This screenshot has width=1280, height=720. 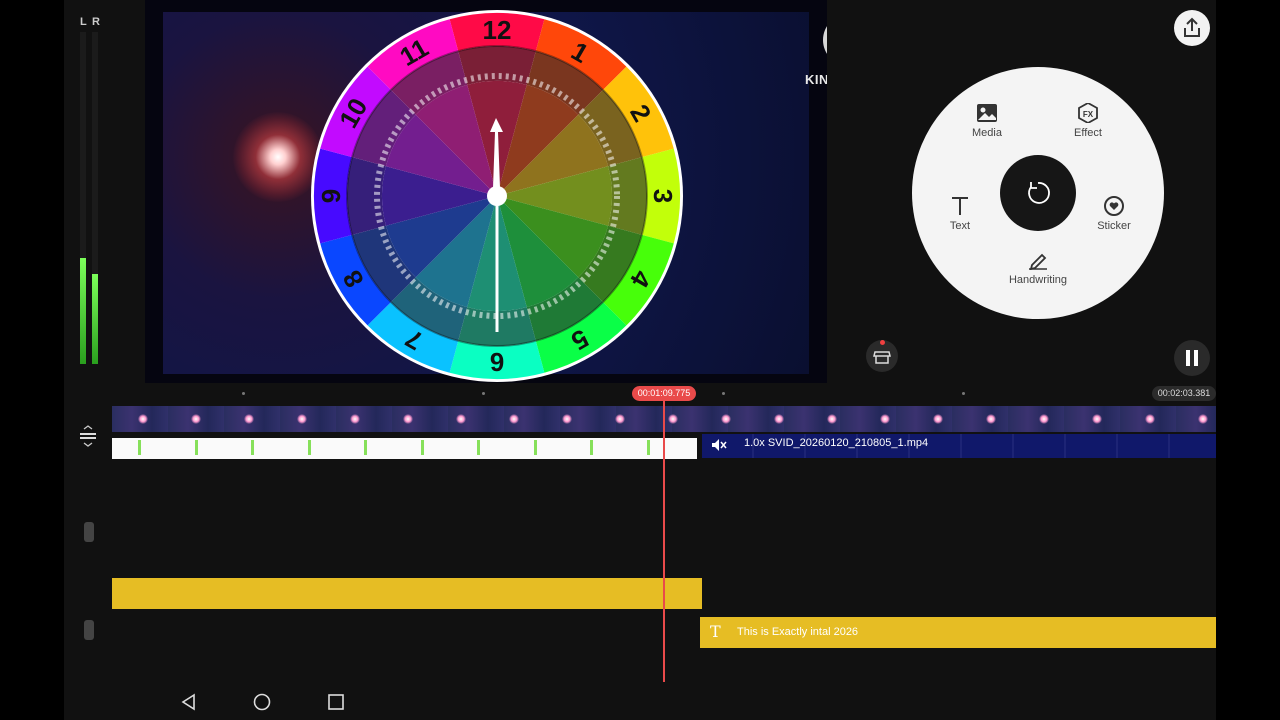 I want to click on playhead, so click(x=664, y=541).